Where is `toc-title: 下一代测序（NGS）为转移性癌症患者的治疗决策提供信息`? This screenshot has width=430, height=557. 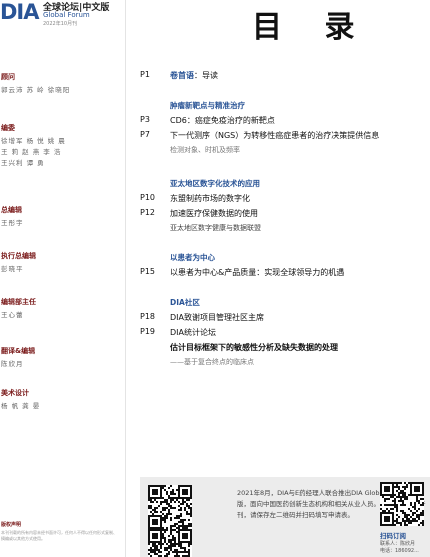
toc-title: 下一代测序（NGS）为转移性癌症患者的治疗决策提供信息 is located at coordinates (275, 135).